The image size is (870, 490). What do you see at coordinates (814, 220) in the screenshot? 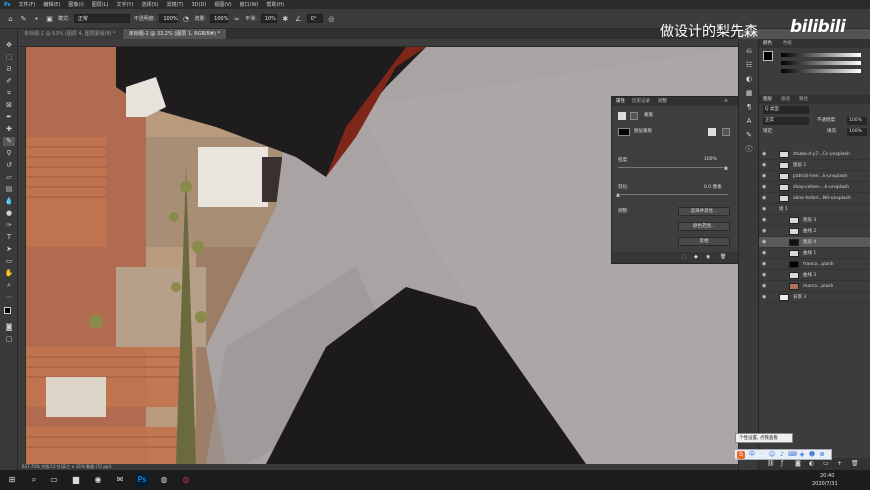
I see `layer-row: ◉ 图层 3` at bounding box center [814, 220].